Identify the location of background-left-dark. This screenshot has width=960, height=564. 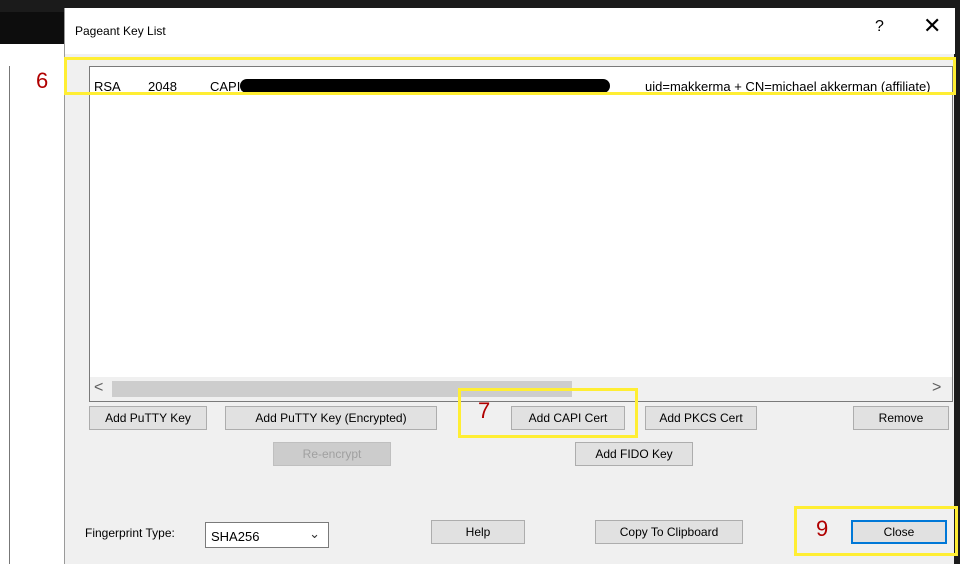
(36, 28).